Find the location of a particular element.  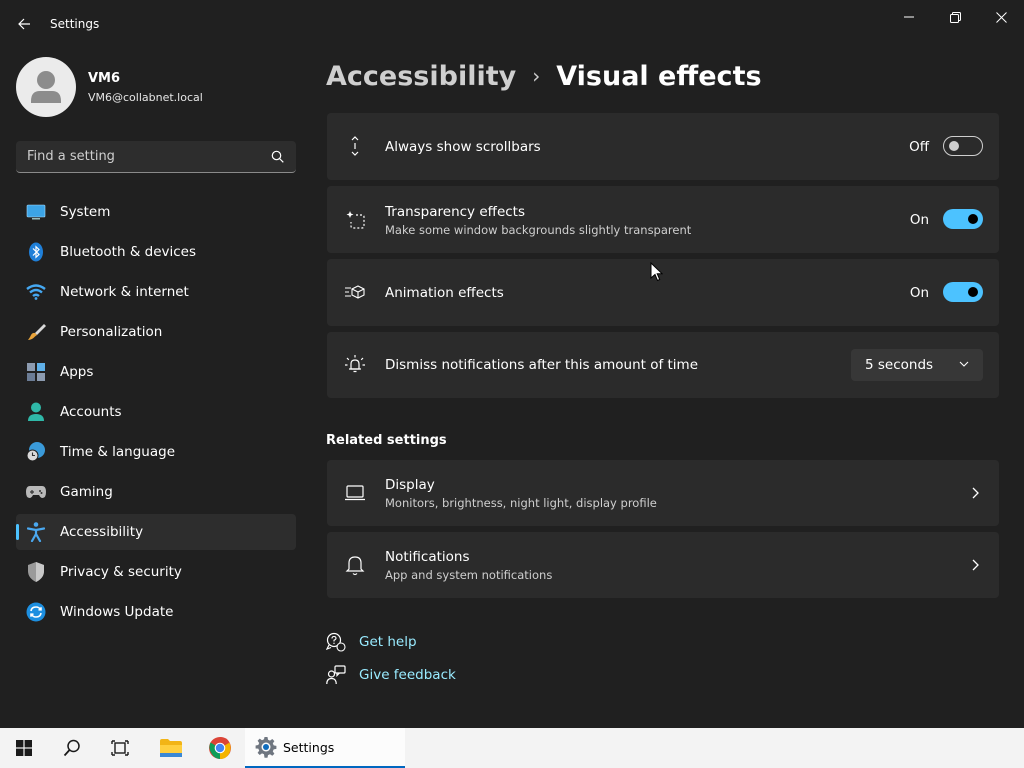

taskbar-app-label: Settings is located at coordinates (309, 747).